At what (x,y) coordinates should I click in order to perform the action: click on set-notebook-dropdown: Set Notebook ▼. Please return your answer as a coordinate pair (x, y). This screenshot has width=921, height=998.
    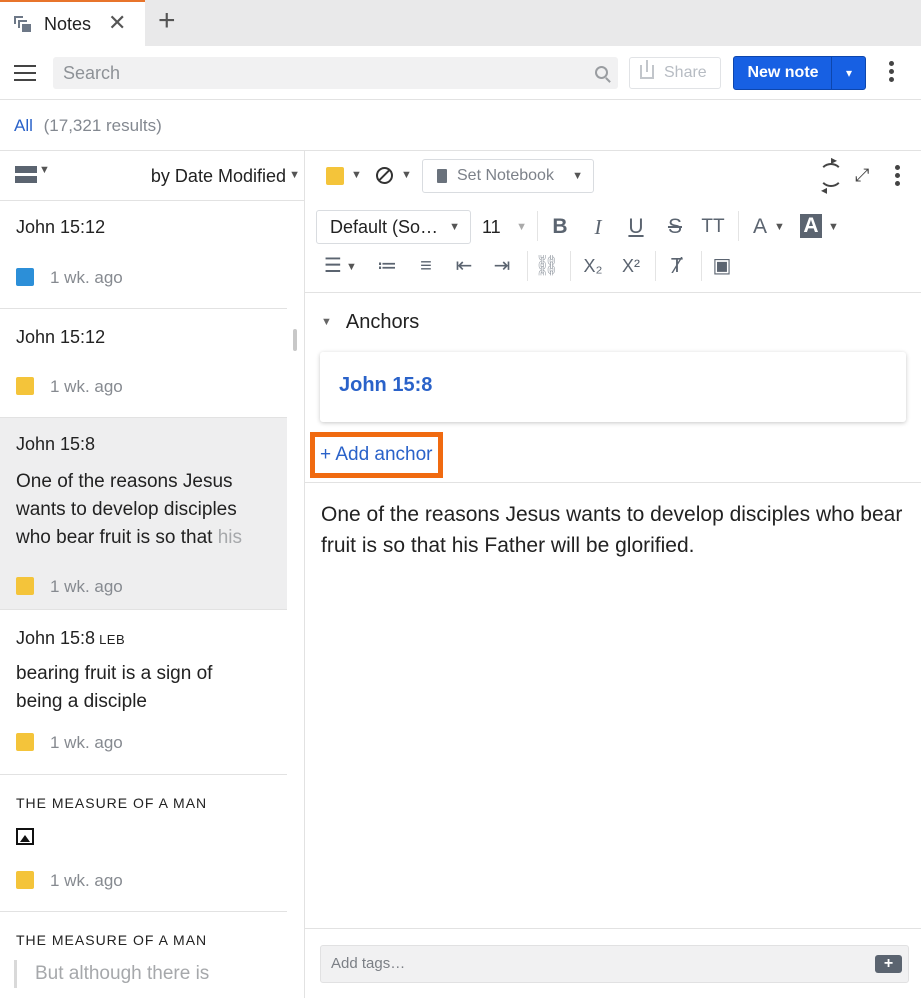
    Looking at the image, I should click on (508, 176).